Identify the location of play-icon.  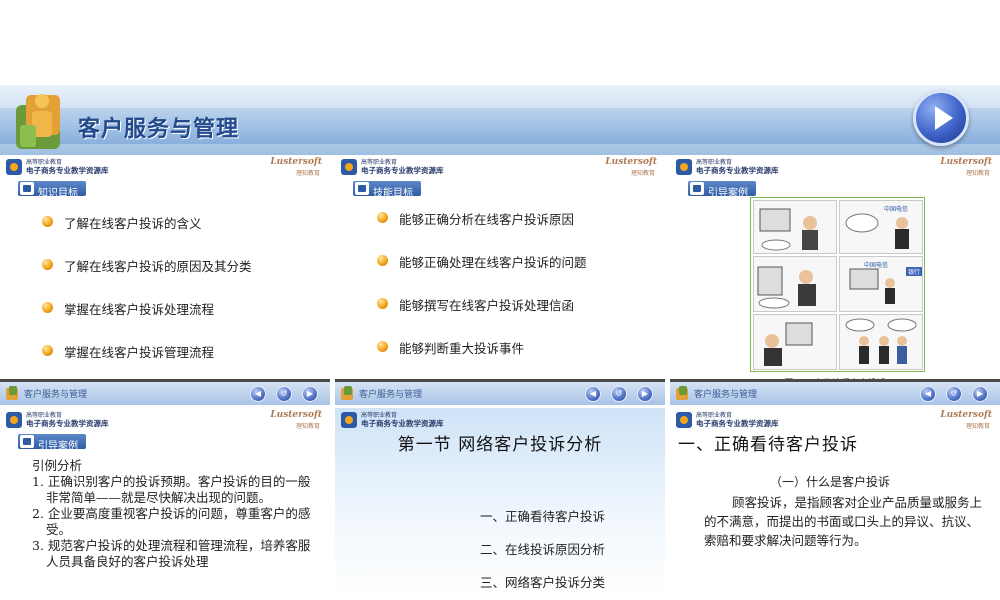
(944, 118).